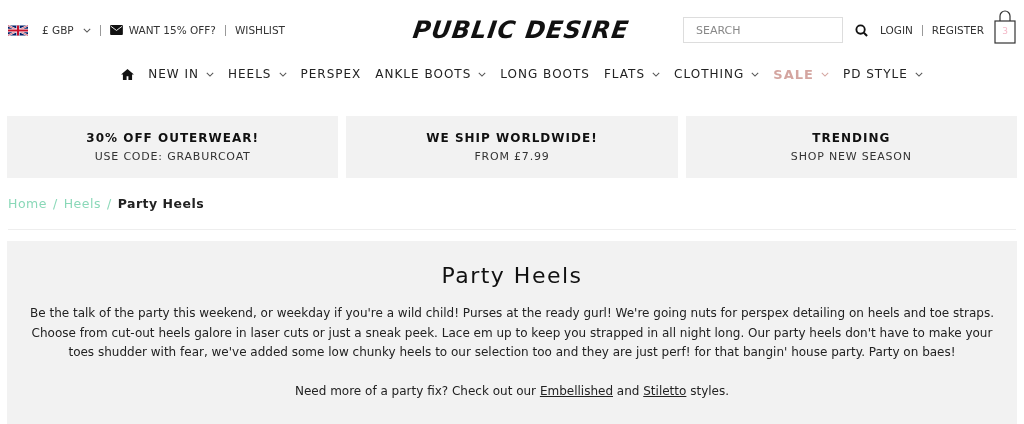  Describe the element at coordinates (512, 275) in the screenshot. I see `category-title: Party Heels` at that location.